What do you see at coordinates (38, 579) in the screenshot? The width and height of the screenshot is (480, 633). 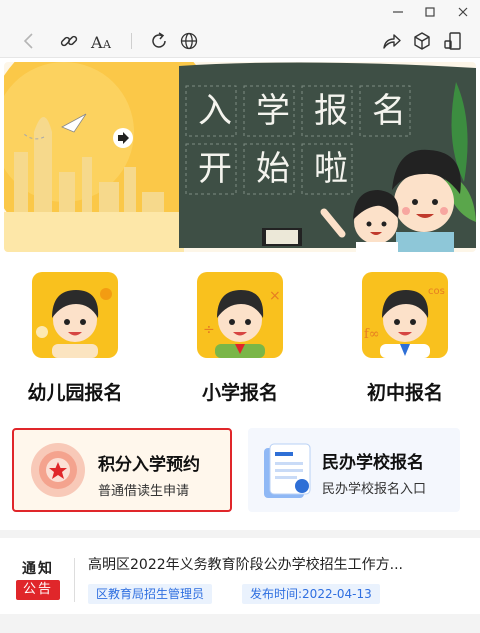 I see `notice-badge: 通知 公告` at bounding box center [38, 579].